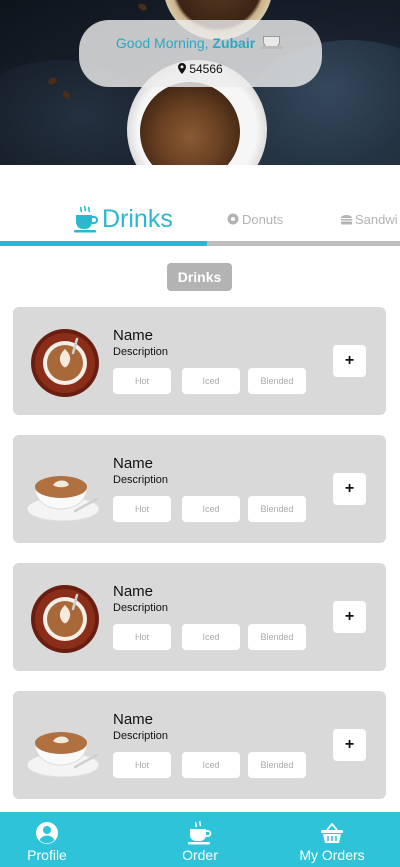  What do you see at coordinates (199, 277) in the screenshot?
I see `section-title: Drinks` at bounding box center [199, 277].